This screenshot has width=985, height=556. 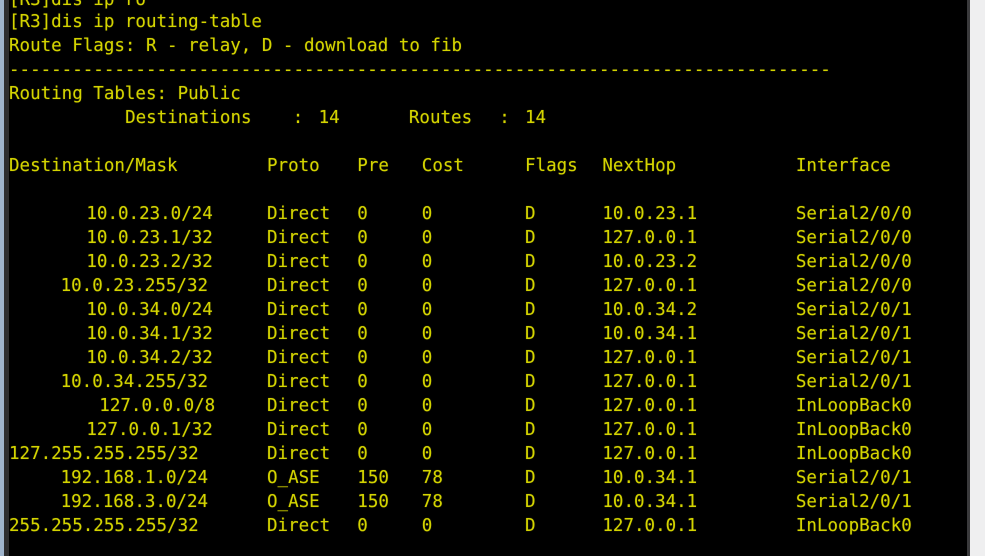 What do you see at coordinates (125, 94) in the screenshot?
I see `routing-tables-text: Routing Tables: Public` at bounding box center [125, 94].